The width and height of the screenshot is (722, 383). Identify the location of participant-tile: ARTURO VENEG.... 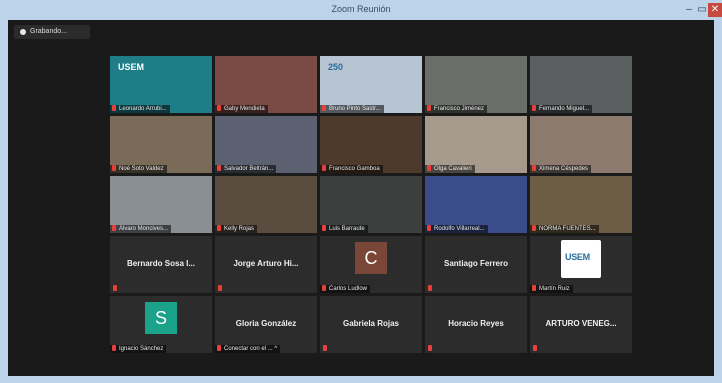
(581, 324).